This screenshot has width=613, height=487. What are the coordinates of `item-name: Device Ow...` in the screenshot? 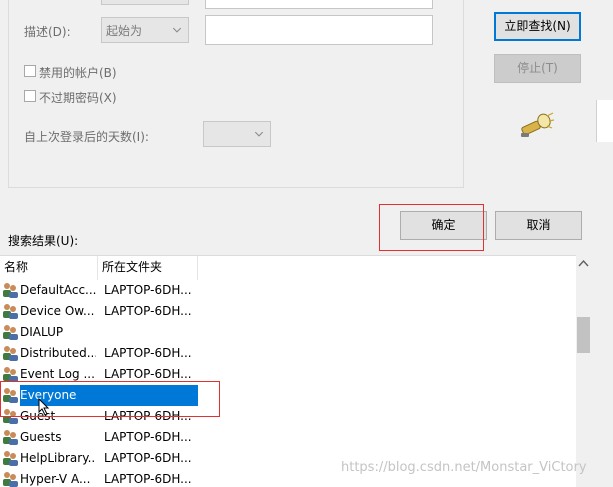 It's located at (57, 311).